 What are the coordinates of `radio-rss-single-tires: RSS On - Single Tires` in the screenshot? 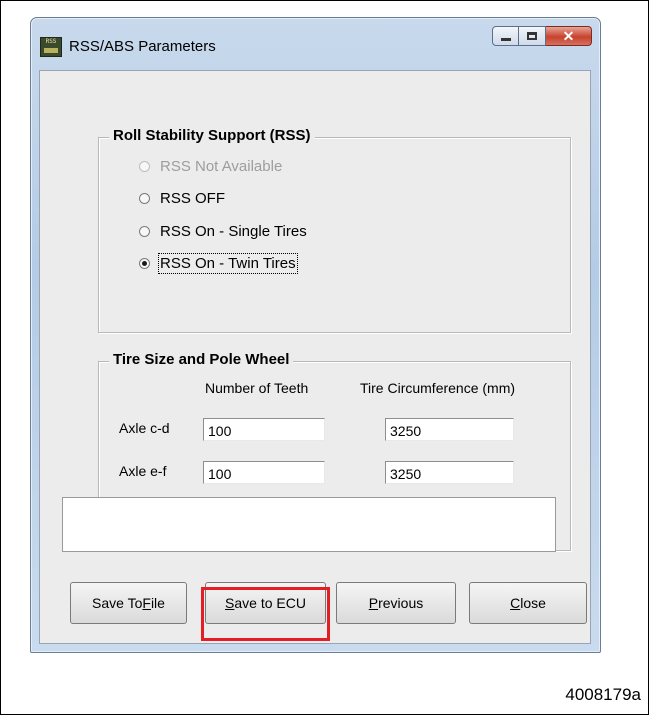 It's located at (223, 231).